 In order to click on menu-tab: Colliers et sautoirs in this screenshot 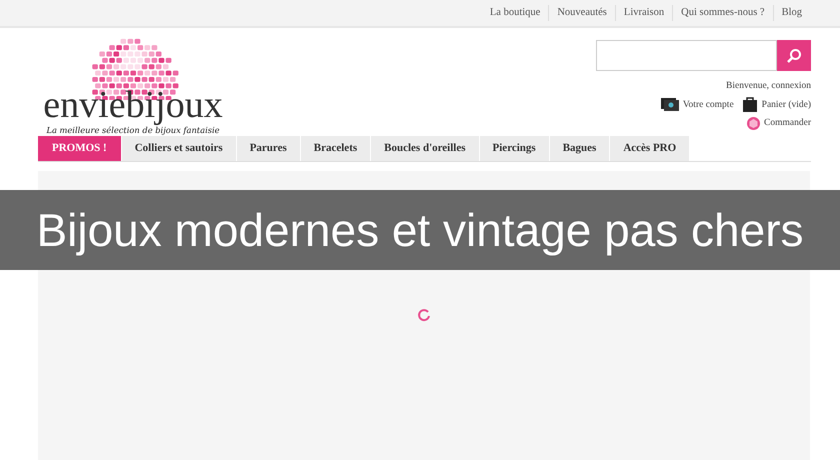, I will do `click(179, 148)`.